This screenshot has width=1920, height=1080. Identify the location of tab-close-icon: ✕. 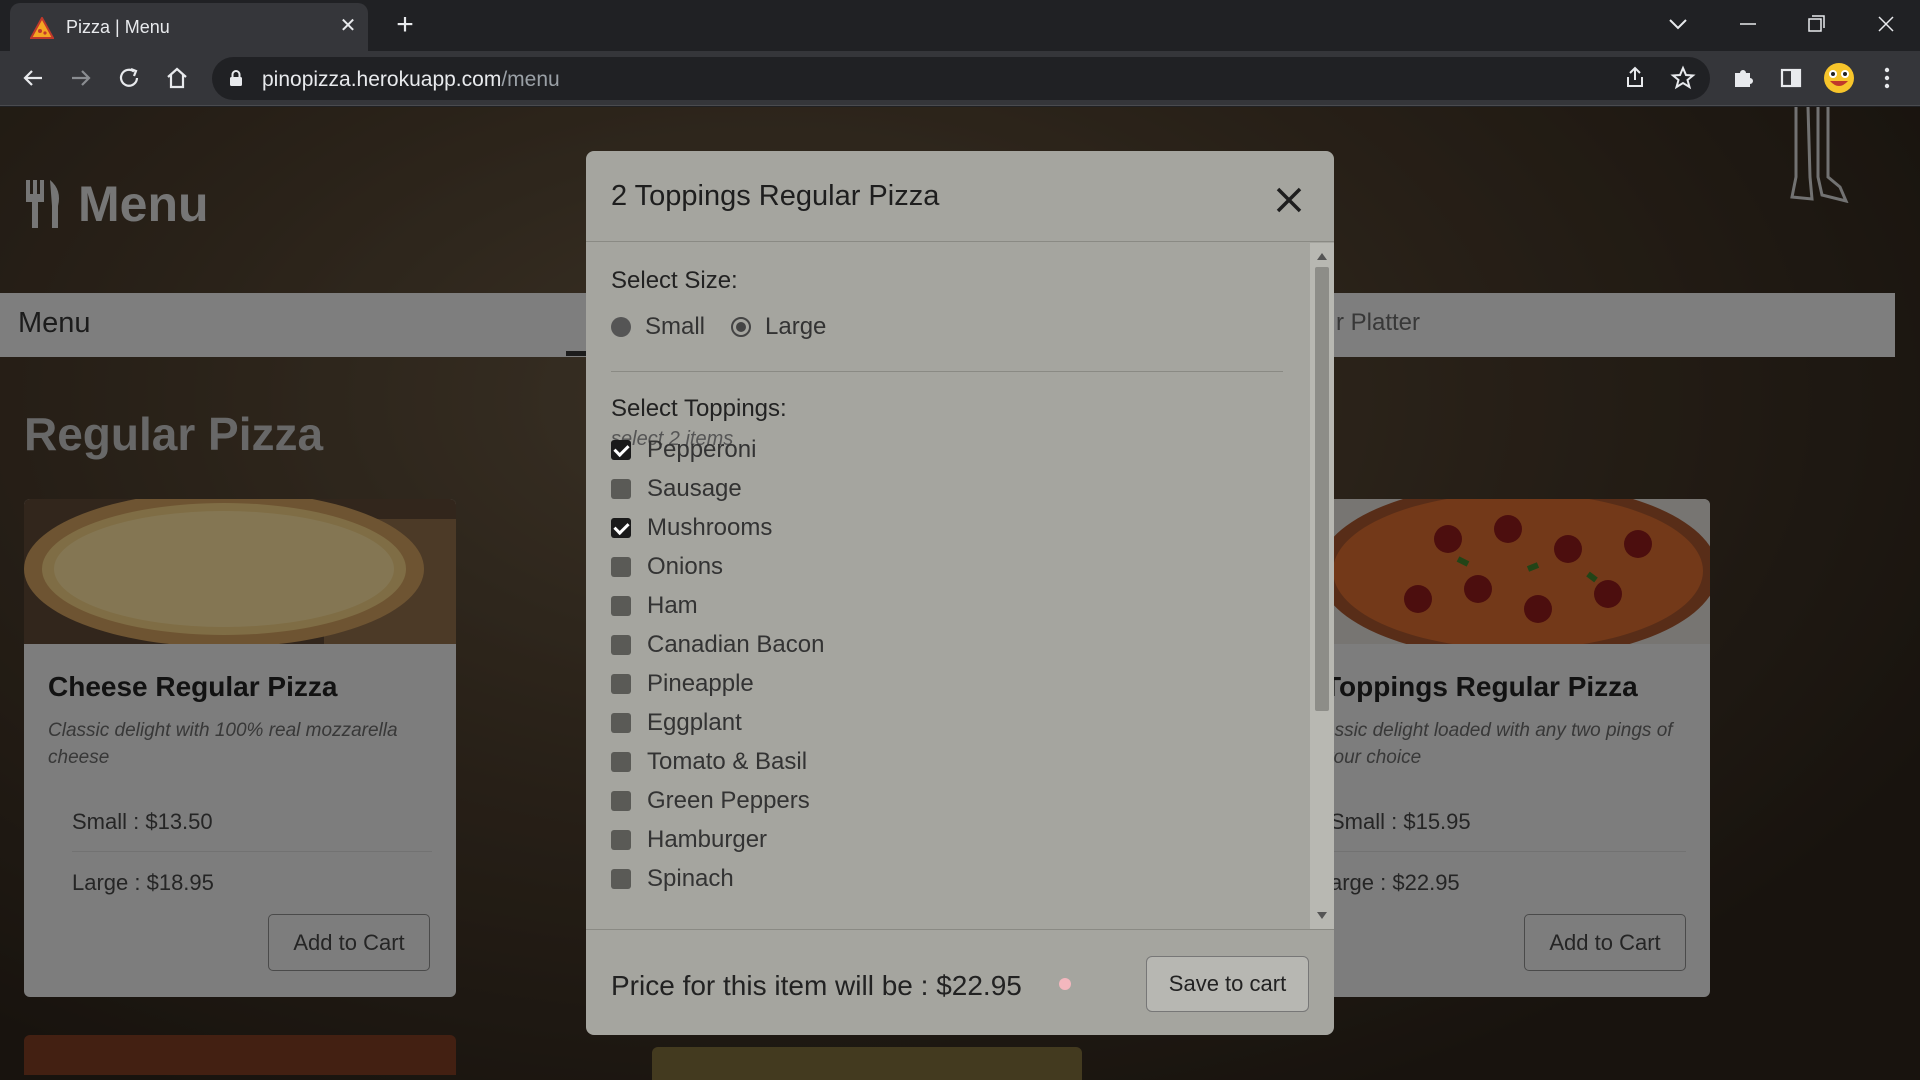
(348, 26).